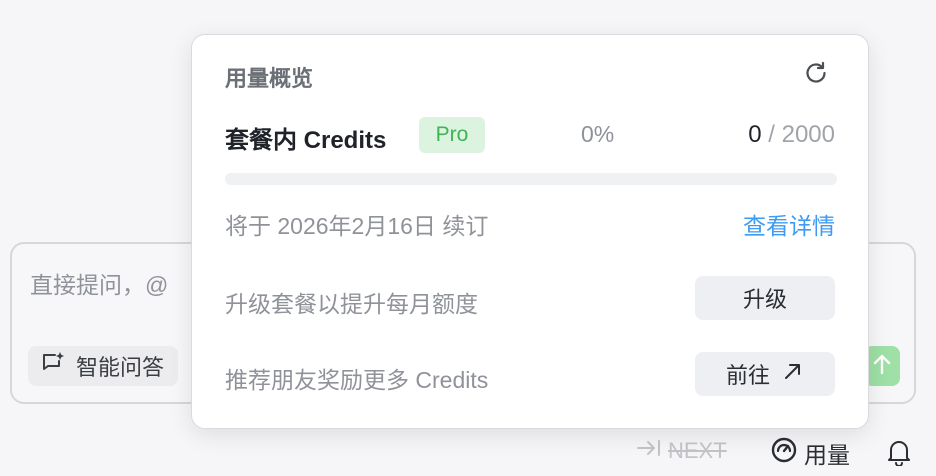  I want to click on refresh-button, so click(816, 75).